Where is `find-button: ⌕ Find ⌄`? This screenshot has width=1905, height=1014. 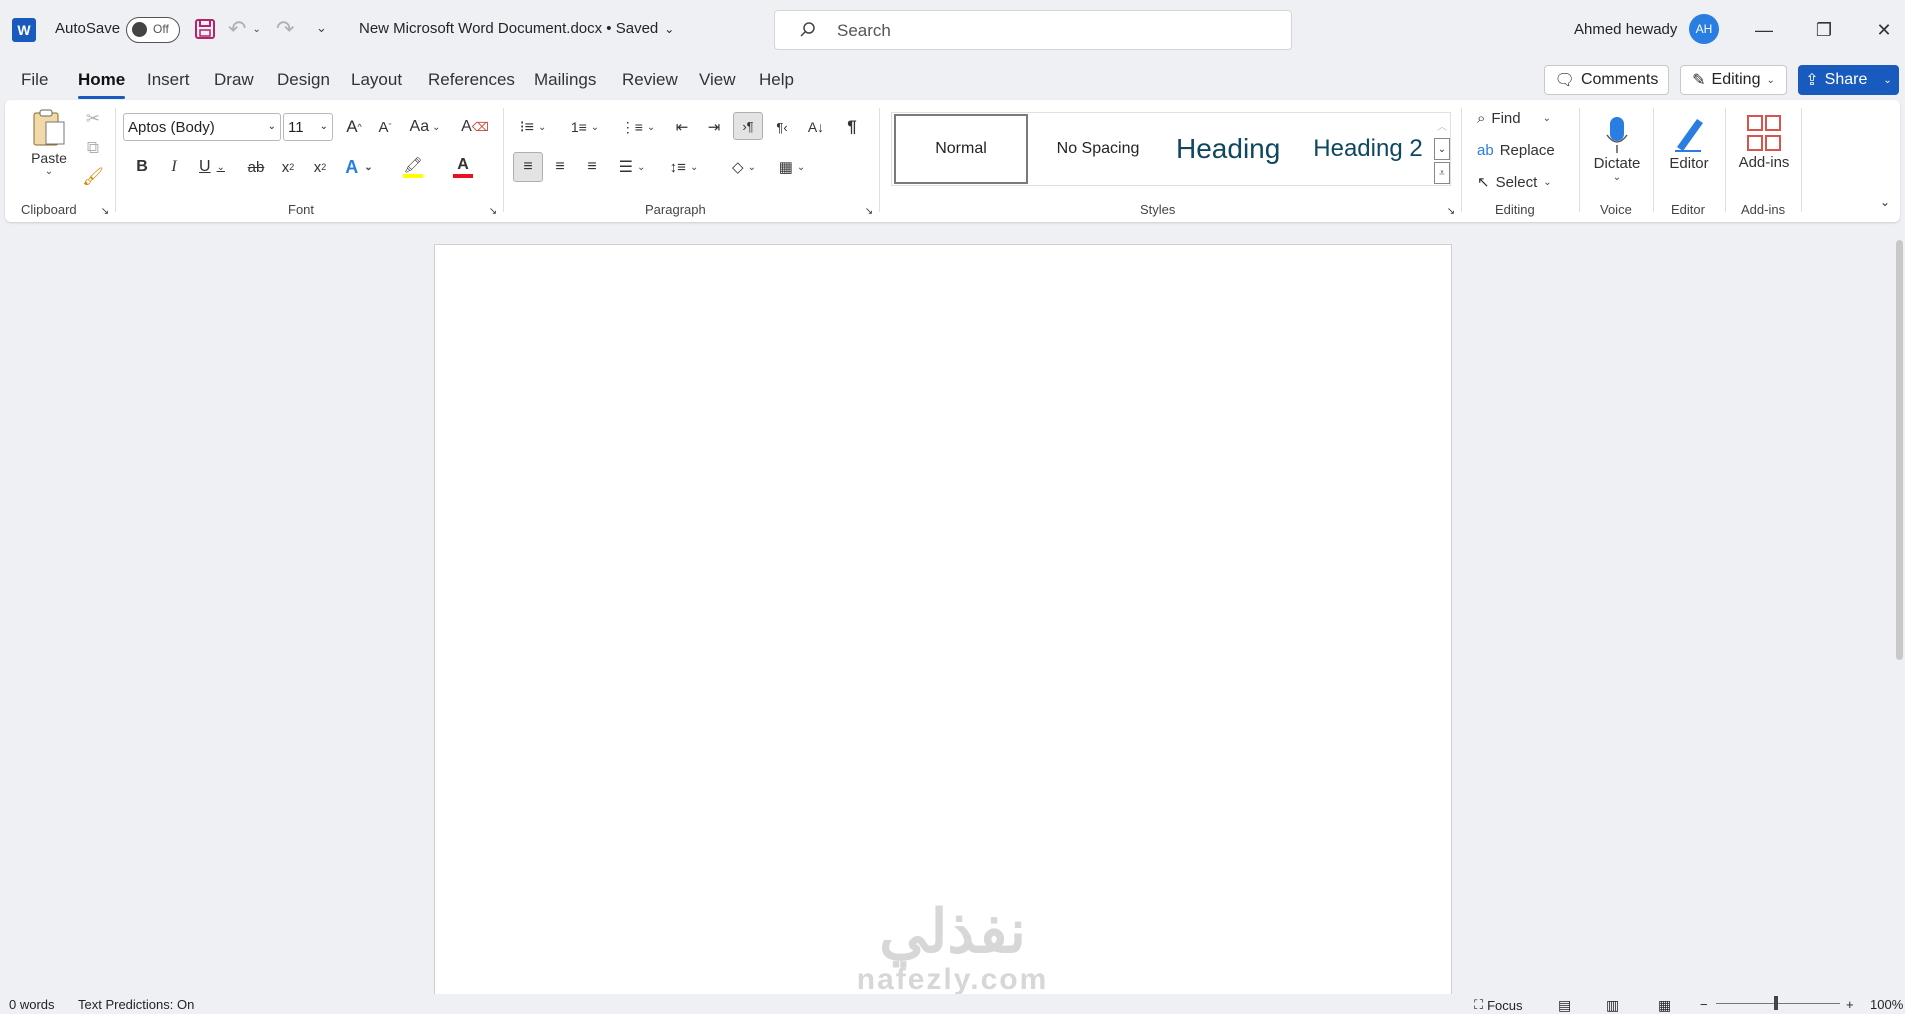
find-button: ⌕ Find ⌄ is located at coordinates (1527, 118).